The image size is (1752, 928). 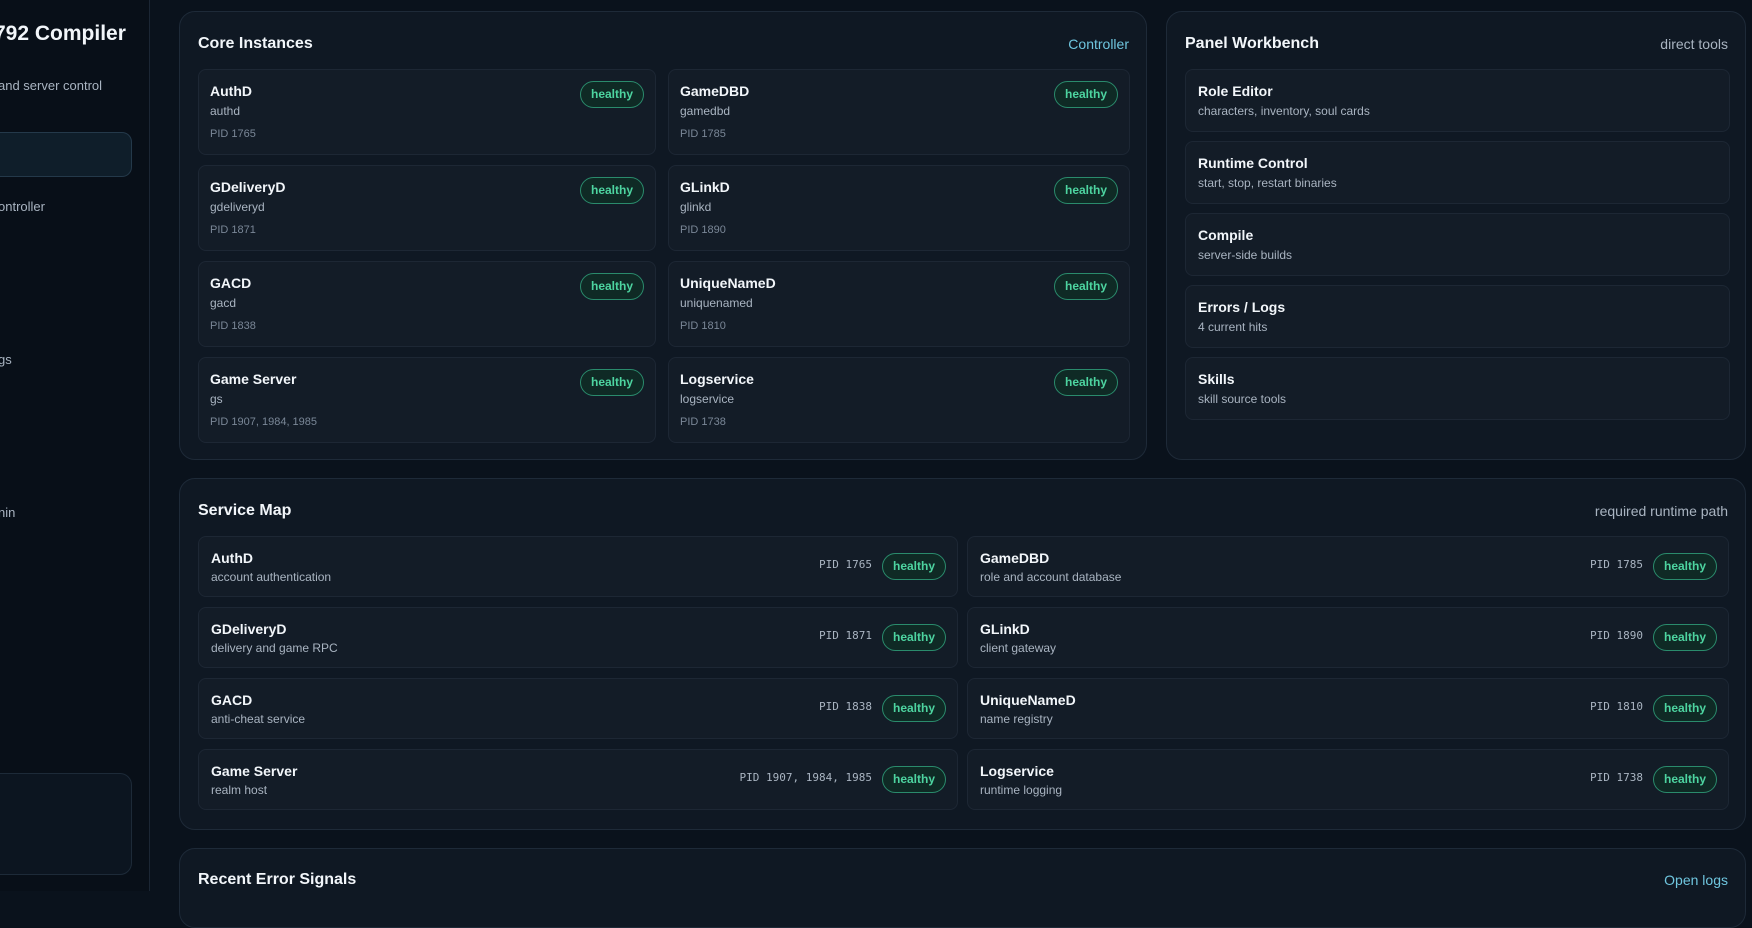 I want to click on instance-card-gacd: GACD gacd PID 1838 healthy, so click(x=427, y=304).